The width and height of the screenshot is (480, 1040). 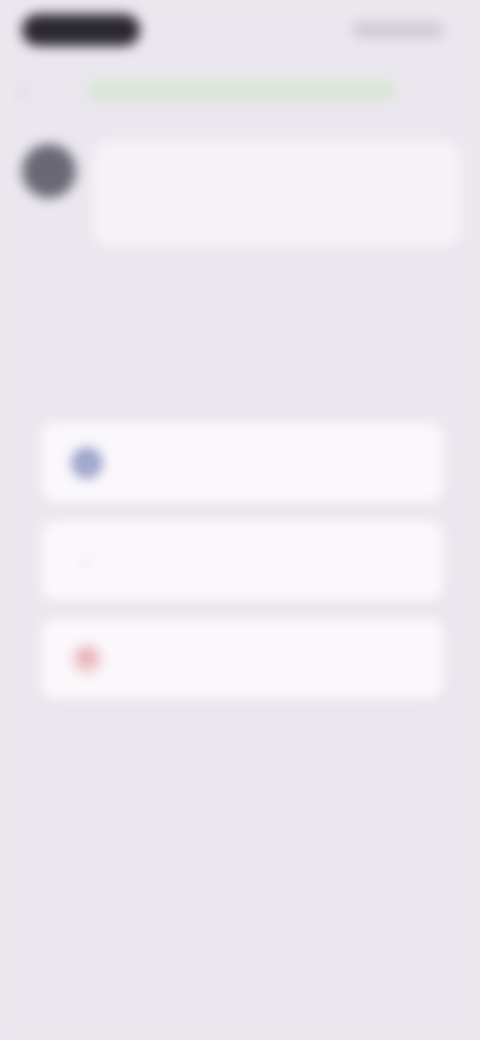 I want to click on status-indicators, so click(x=398, y=30).